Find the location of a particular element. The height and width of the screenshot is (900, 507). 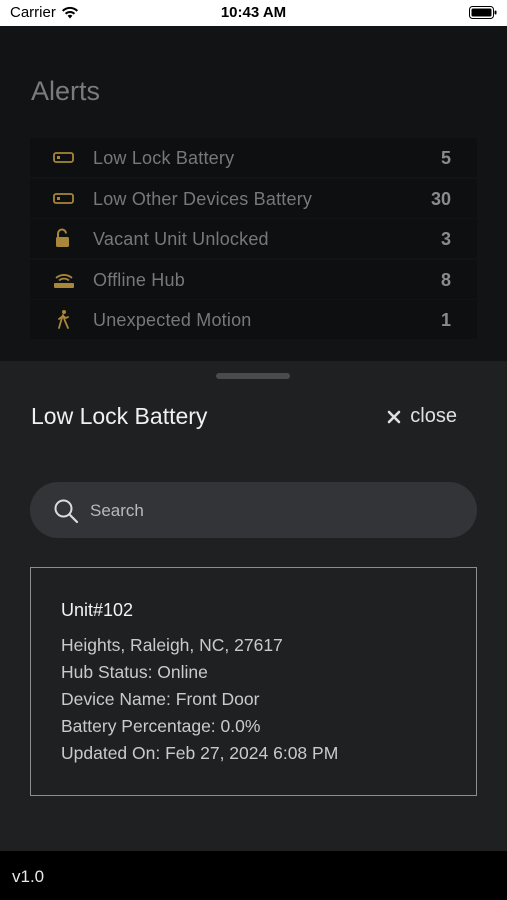

unit-title: Unit#102 is located at coordinates (97, 610).